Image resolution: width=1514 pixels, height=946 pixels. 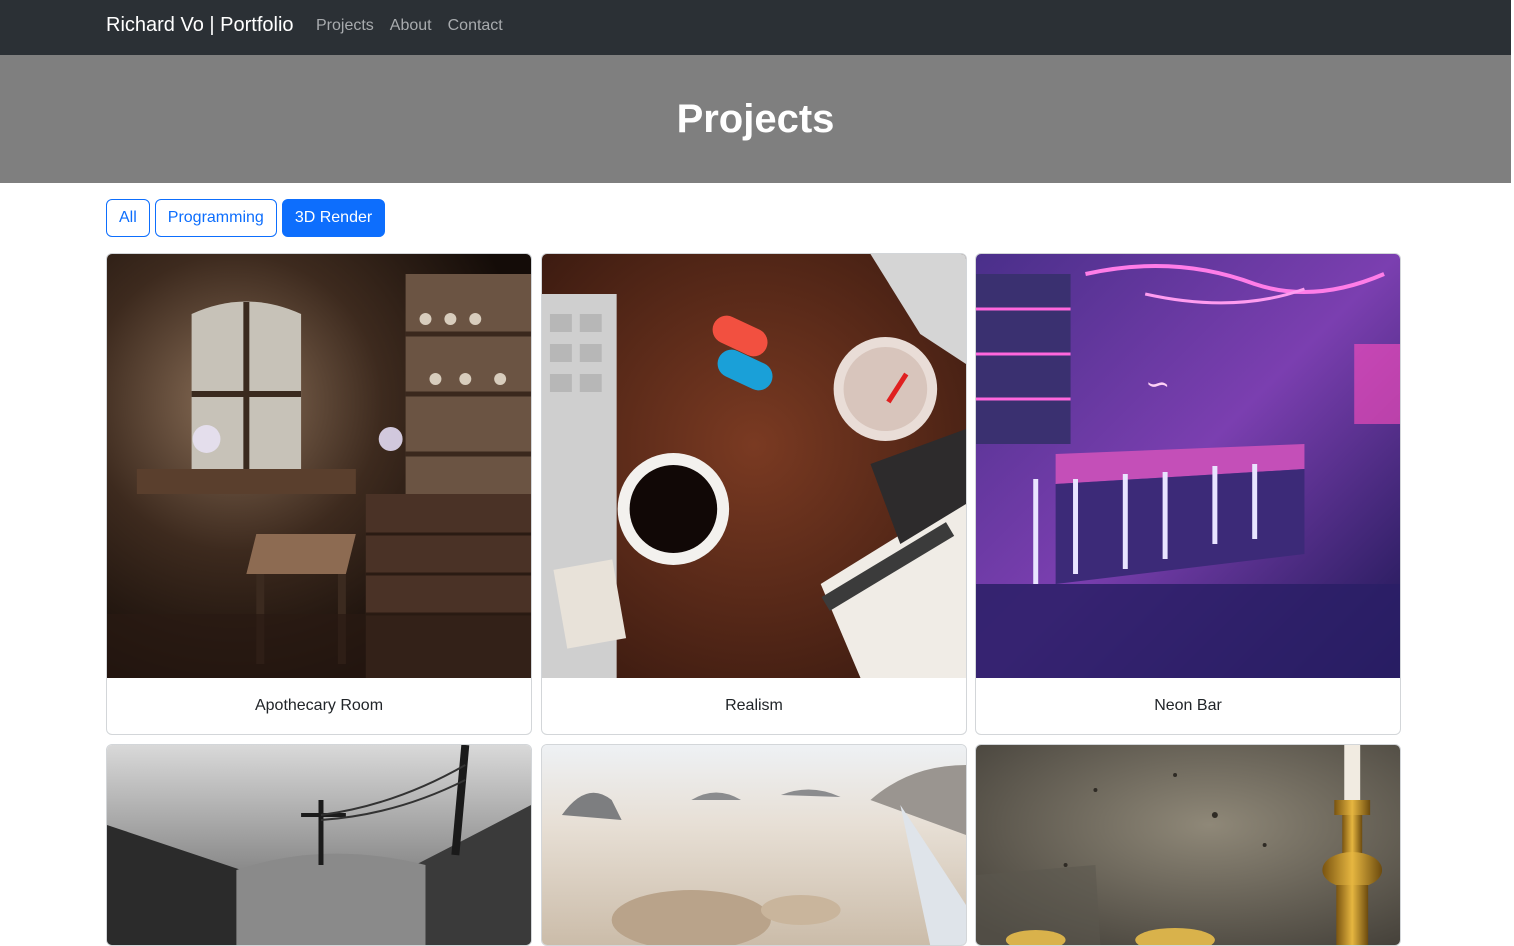 I want to click on filter-button-group: All Programming 3D Render, so click(x=246, y=218).